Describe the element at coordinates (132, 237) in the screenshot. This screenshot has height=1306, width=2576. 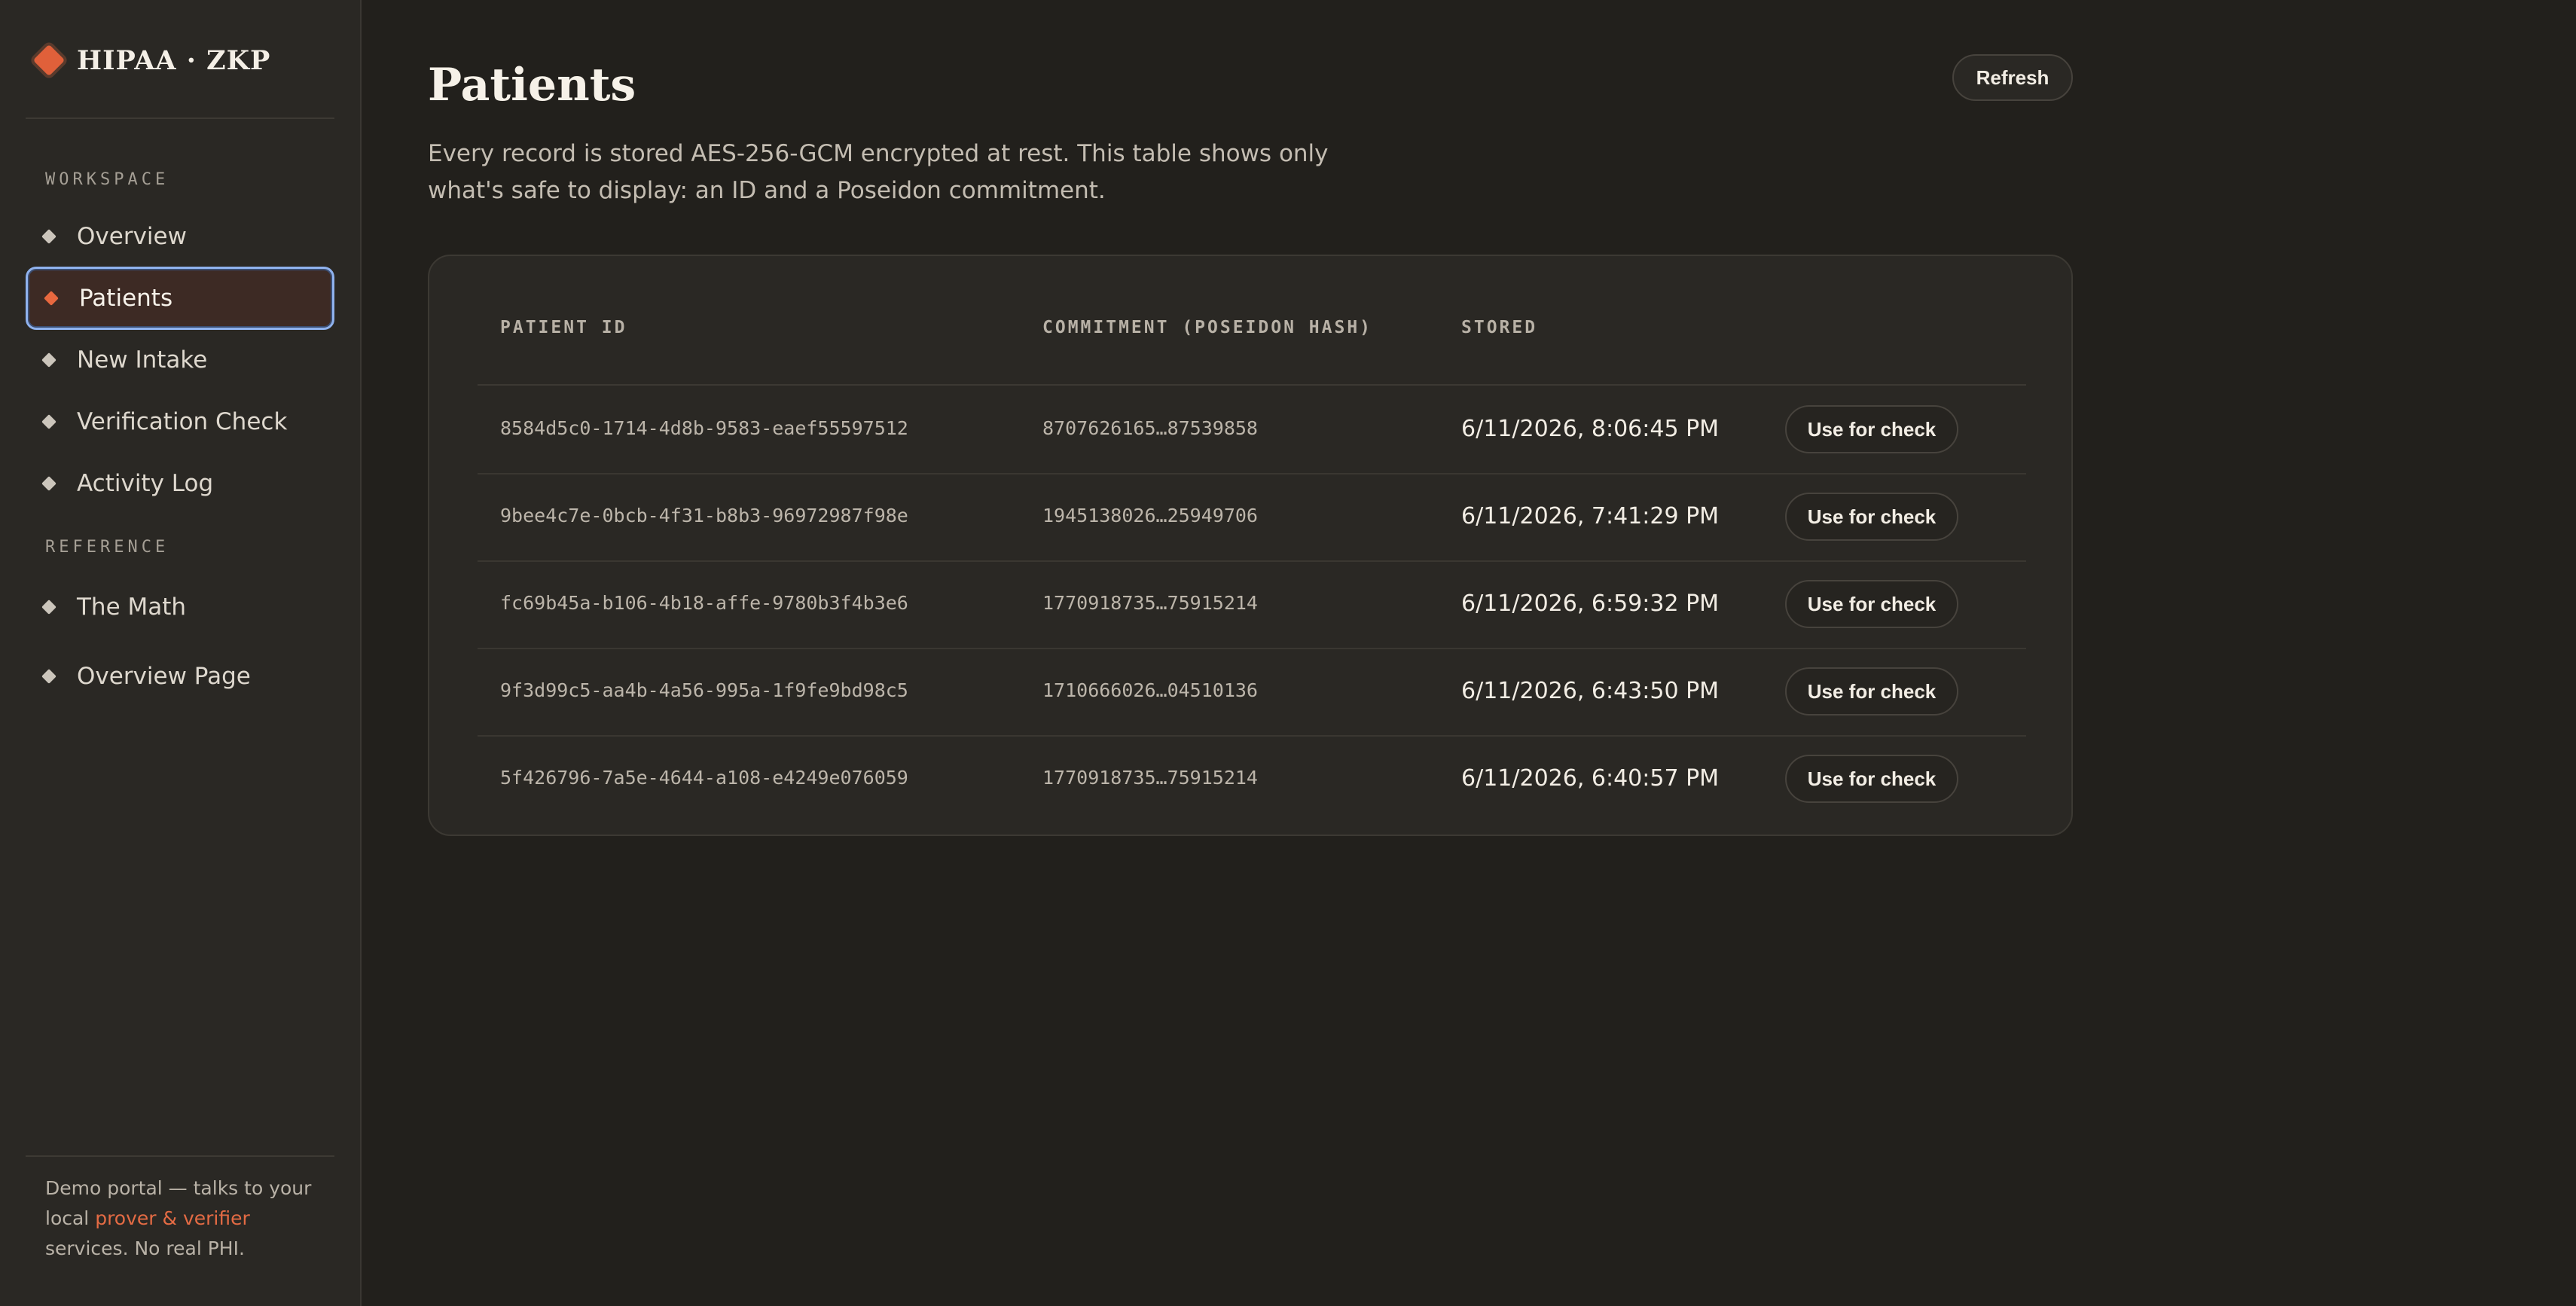
I see `sidebar-item-label: Overview` at that location.